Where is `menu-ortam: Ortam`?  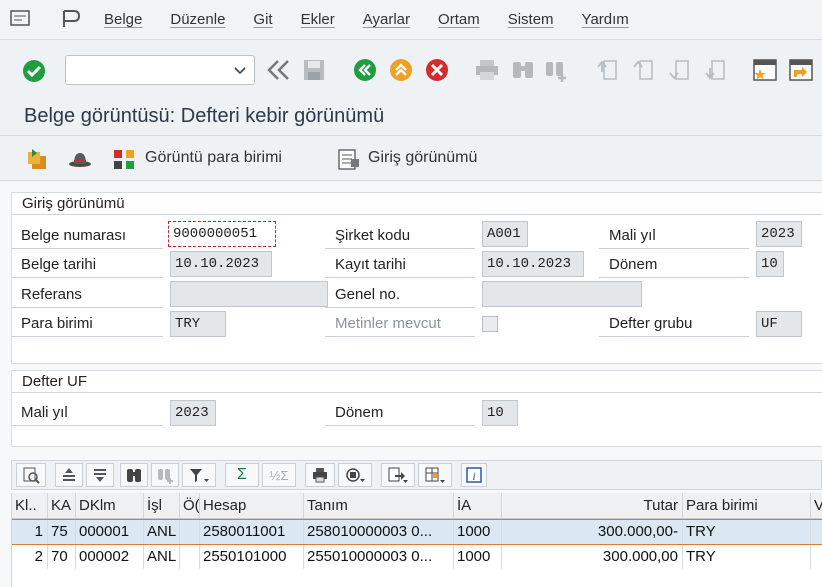 menu-ortam: Ortam is located at coordinates (459, 19).